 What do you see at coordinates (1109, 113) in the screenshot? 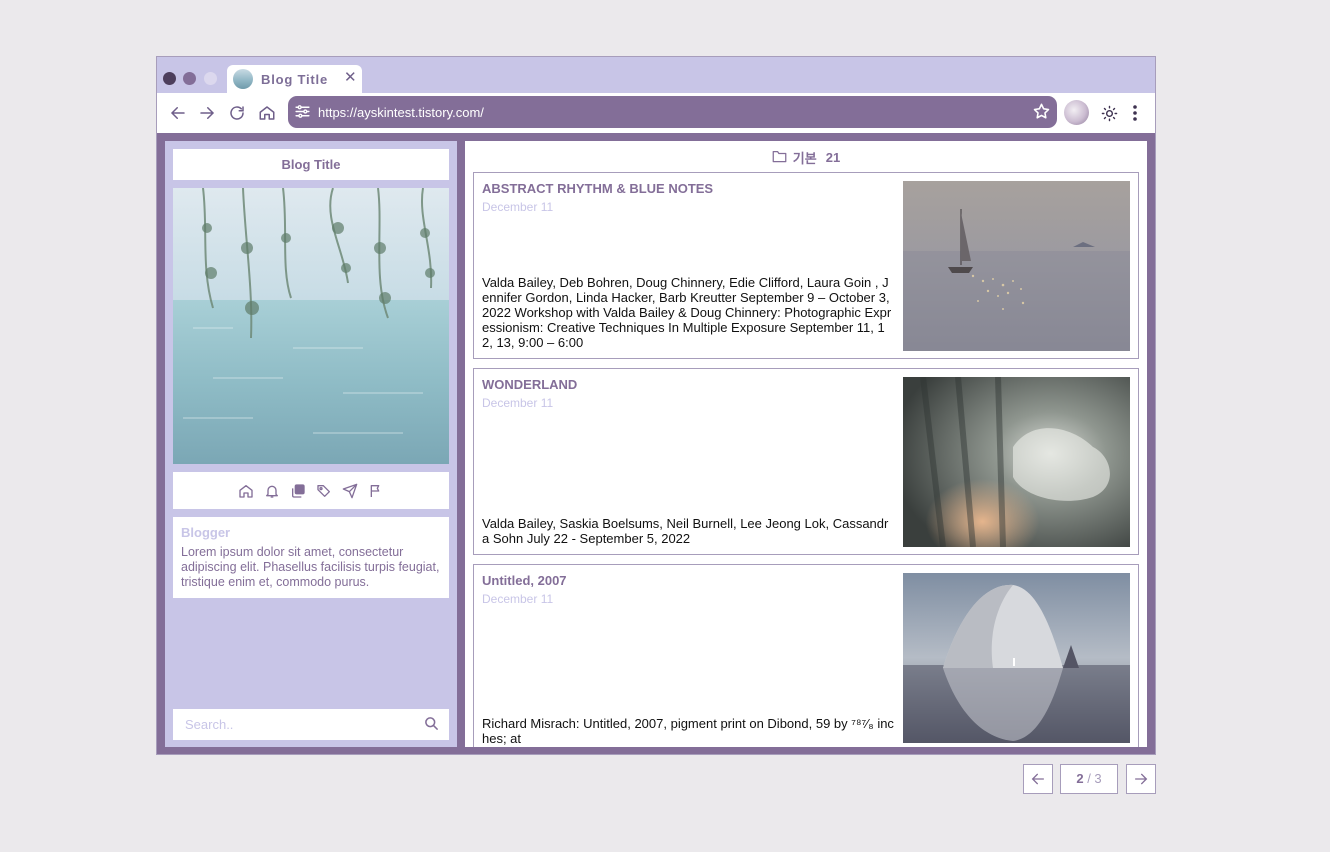
I see `theme-sun-icon` at bounding box center [1109, 113].